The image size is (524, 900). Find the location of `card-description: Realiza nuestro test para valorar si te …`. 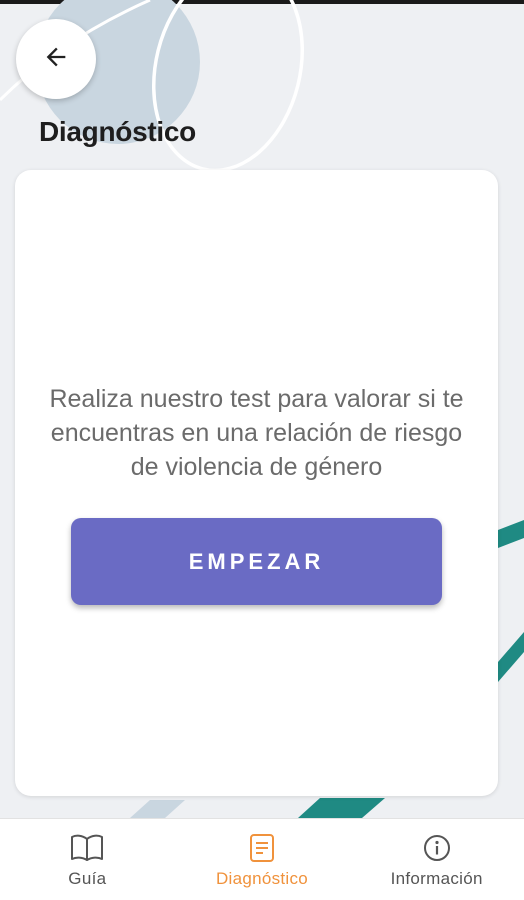

card-description: Realiza nuestro test para valorar si te … is located at coordinates (256, 433).